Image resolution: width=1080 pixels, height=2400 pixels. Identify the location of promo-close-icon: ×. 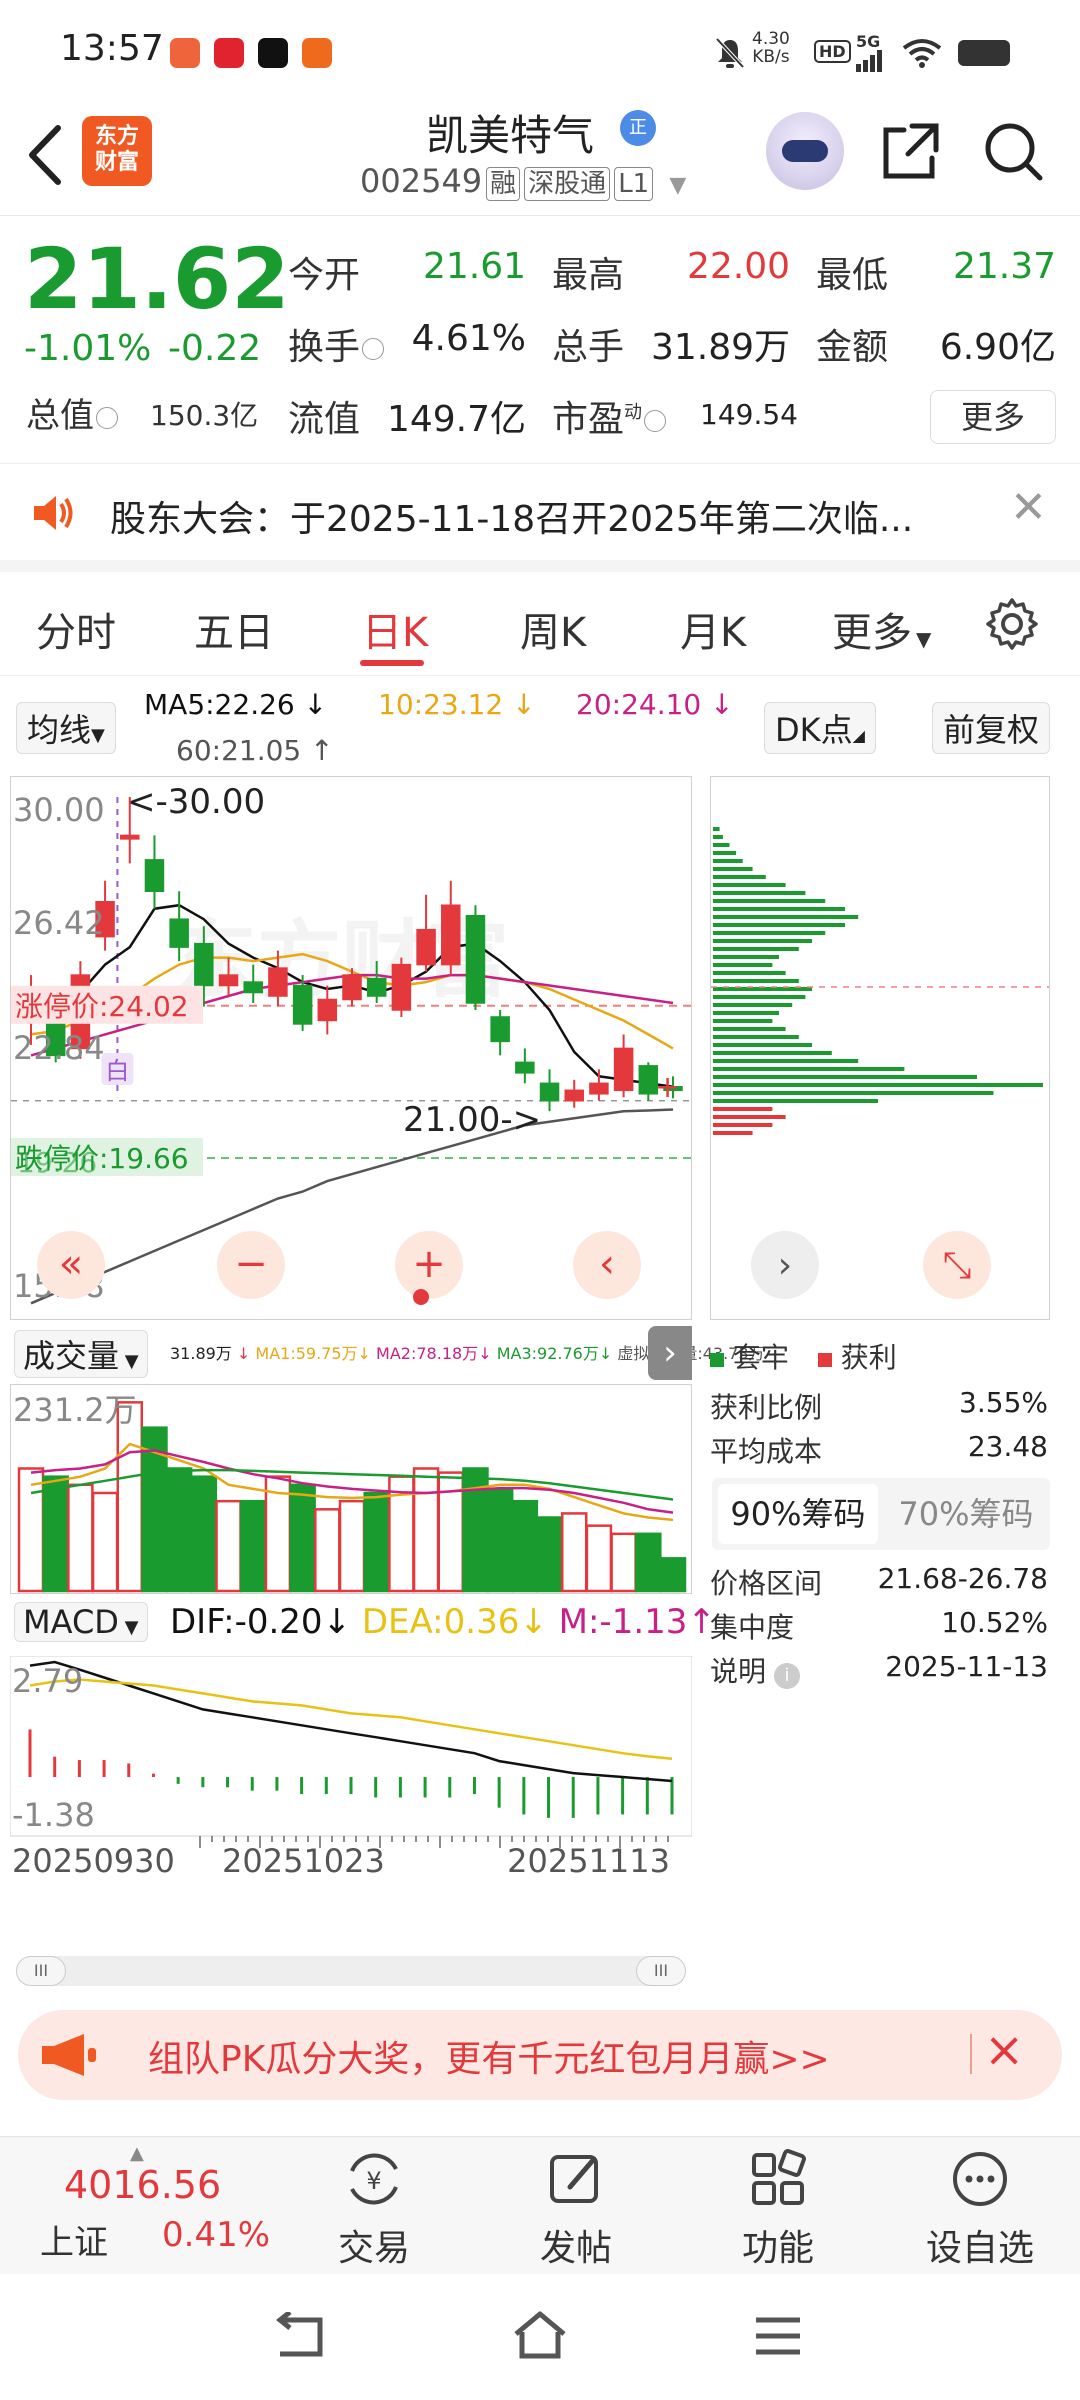
(1004, 2050).